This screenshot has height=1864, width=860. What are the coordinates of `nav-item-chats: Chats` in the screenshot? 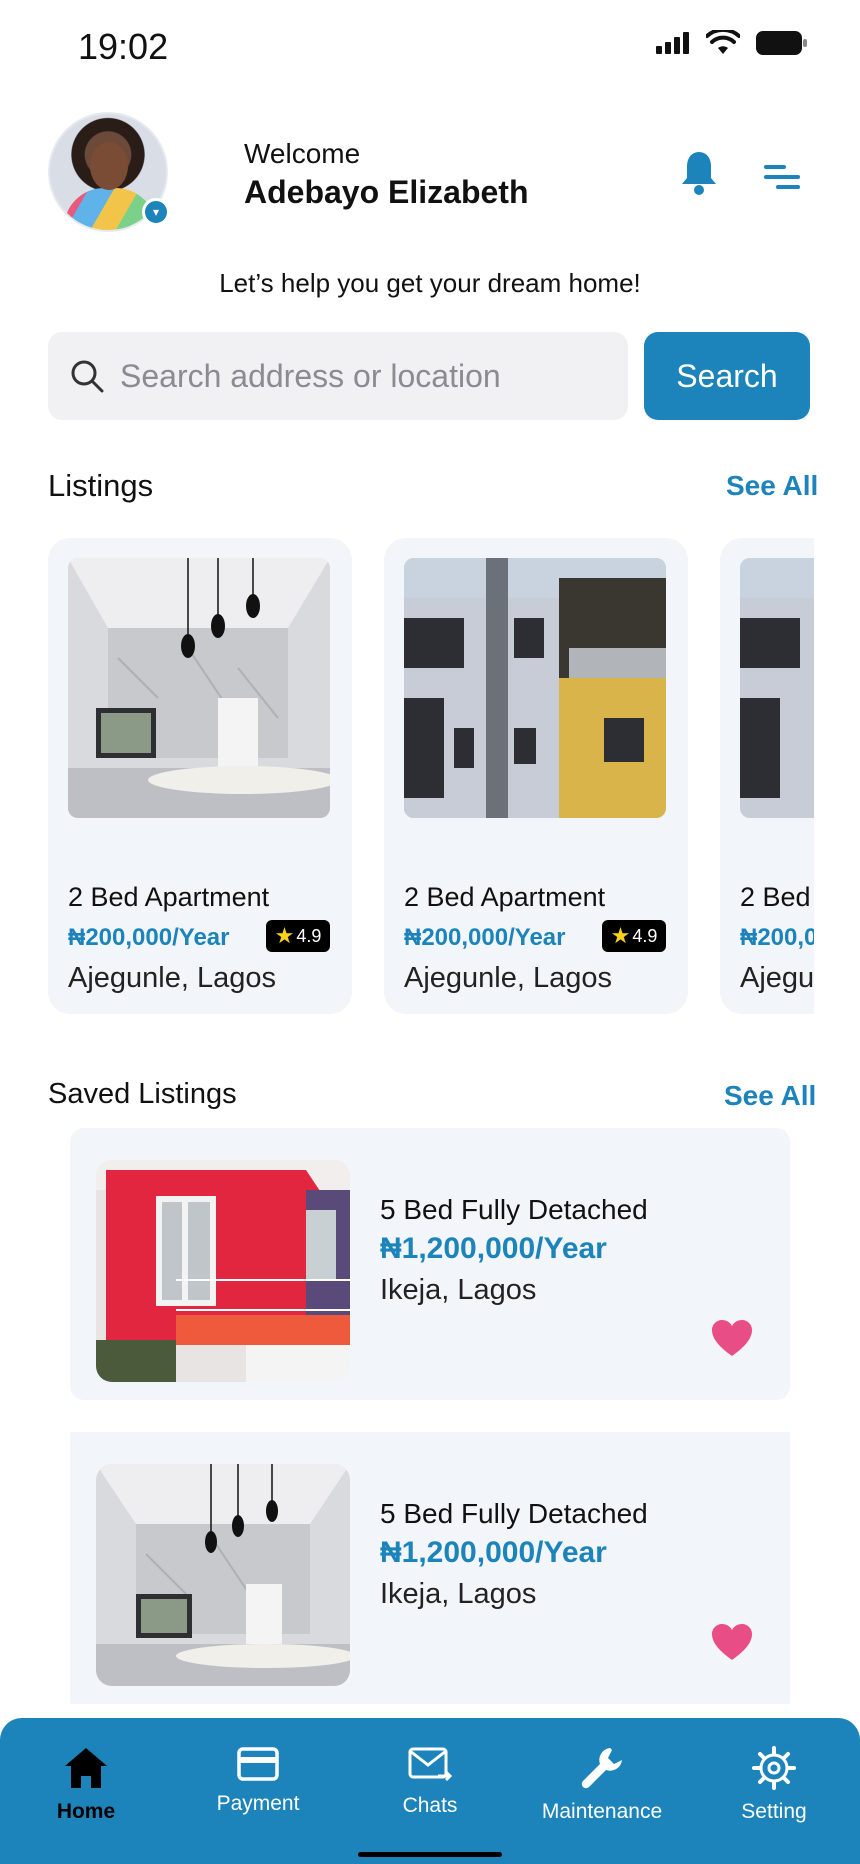 It's located at (430, 1782).